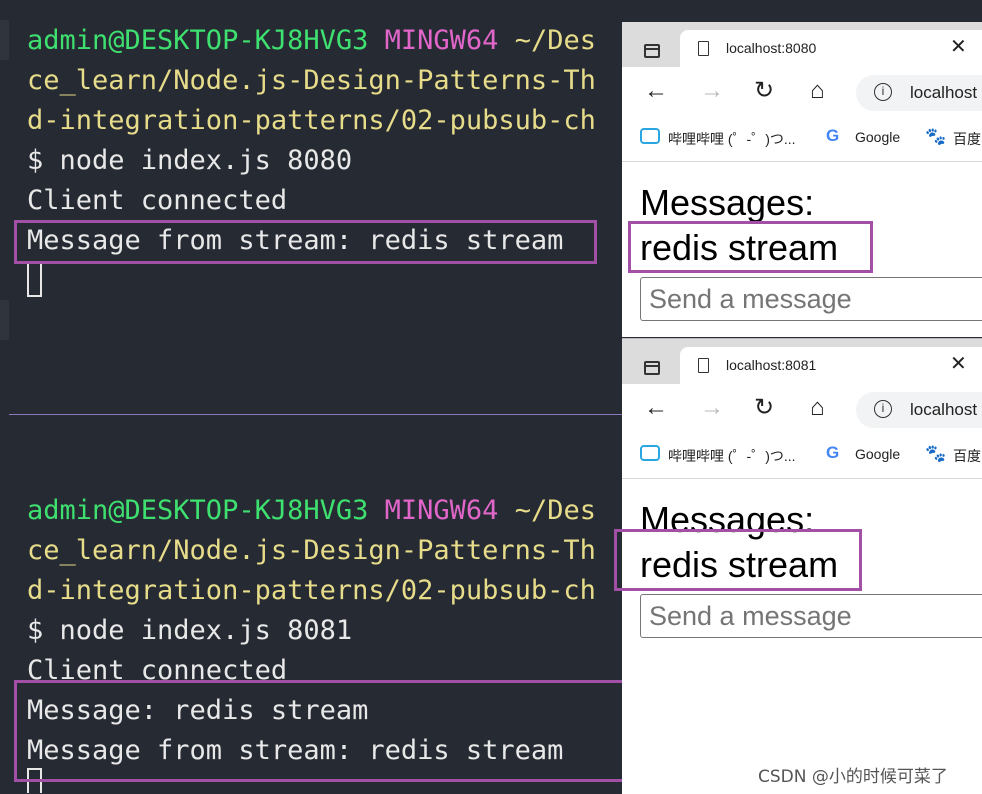 The height and width of the screenshot is (794, 982). Describe the element at coordinates (157, 200) in the screenshot. I see `output-line: Client connected` at that location.